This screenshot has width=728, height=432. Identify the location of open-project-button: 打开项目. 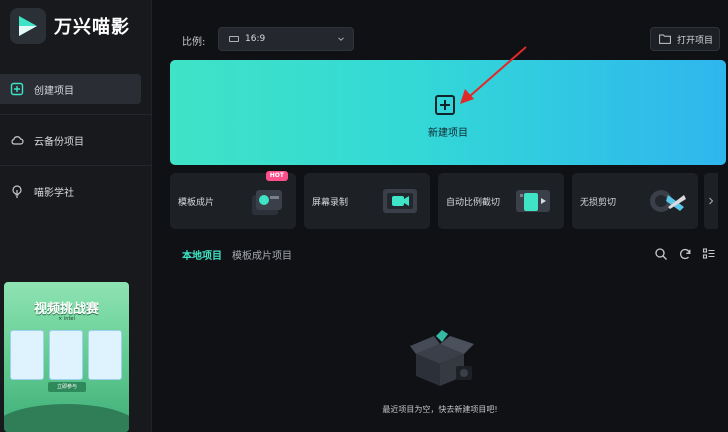
(685, 39).